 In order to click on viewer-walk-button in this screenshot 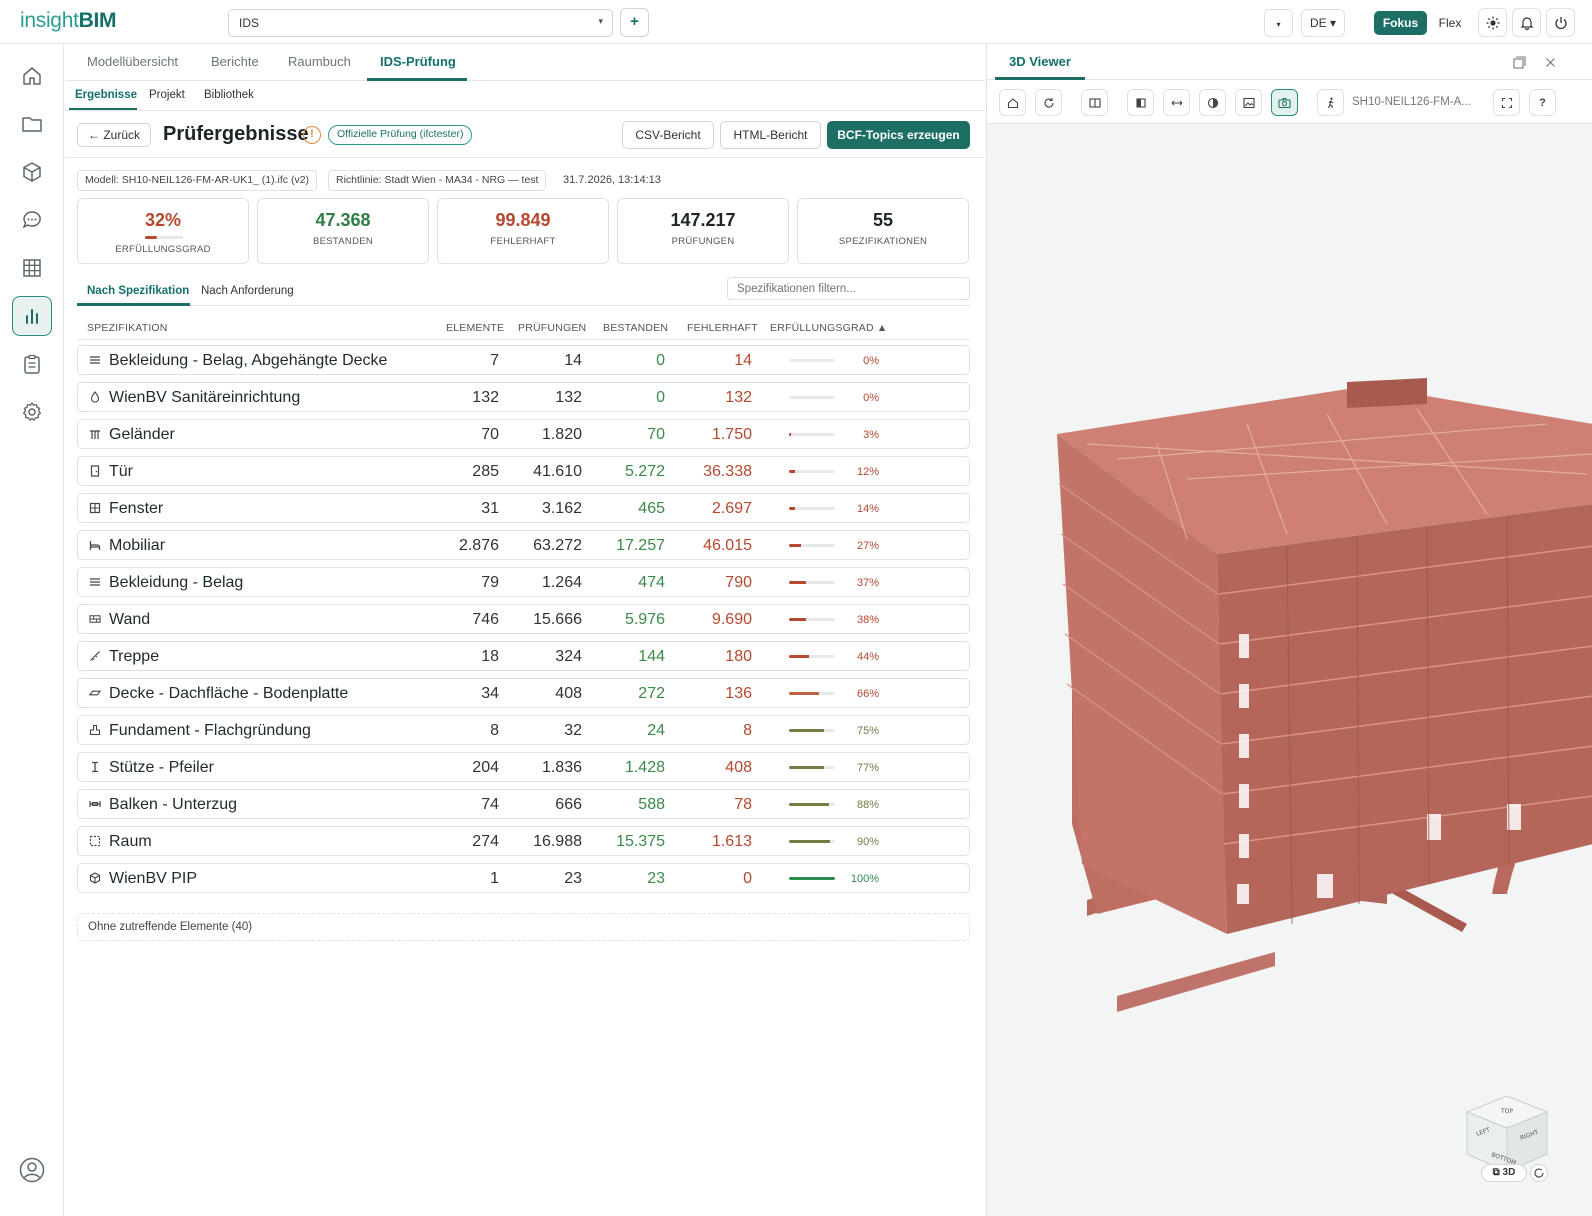, I will do `click(1330, 102)`.